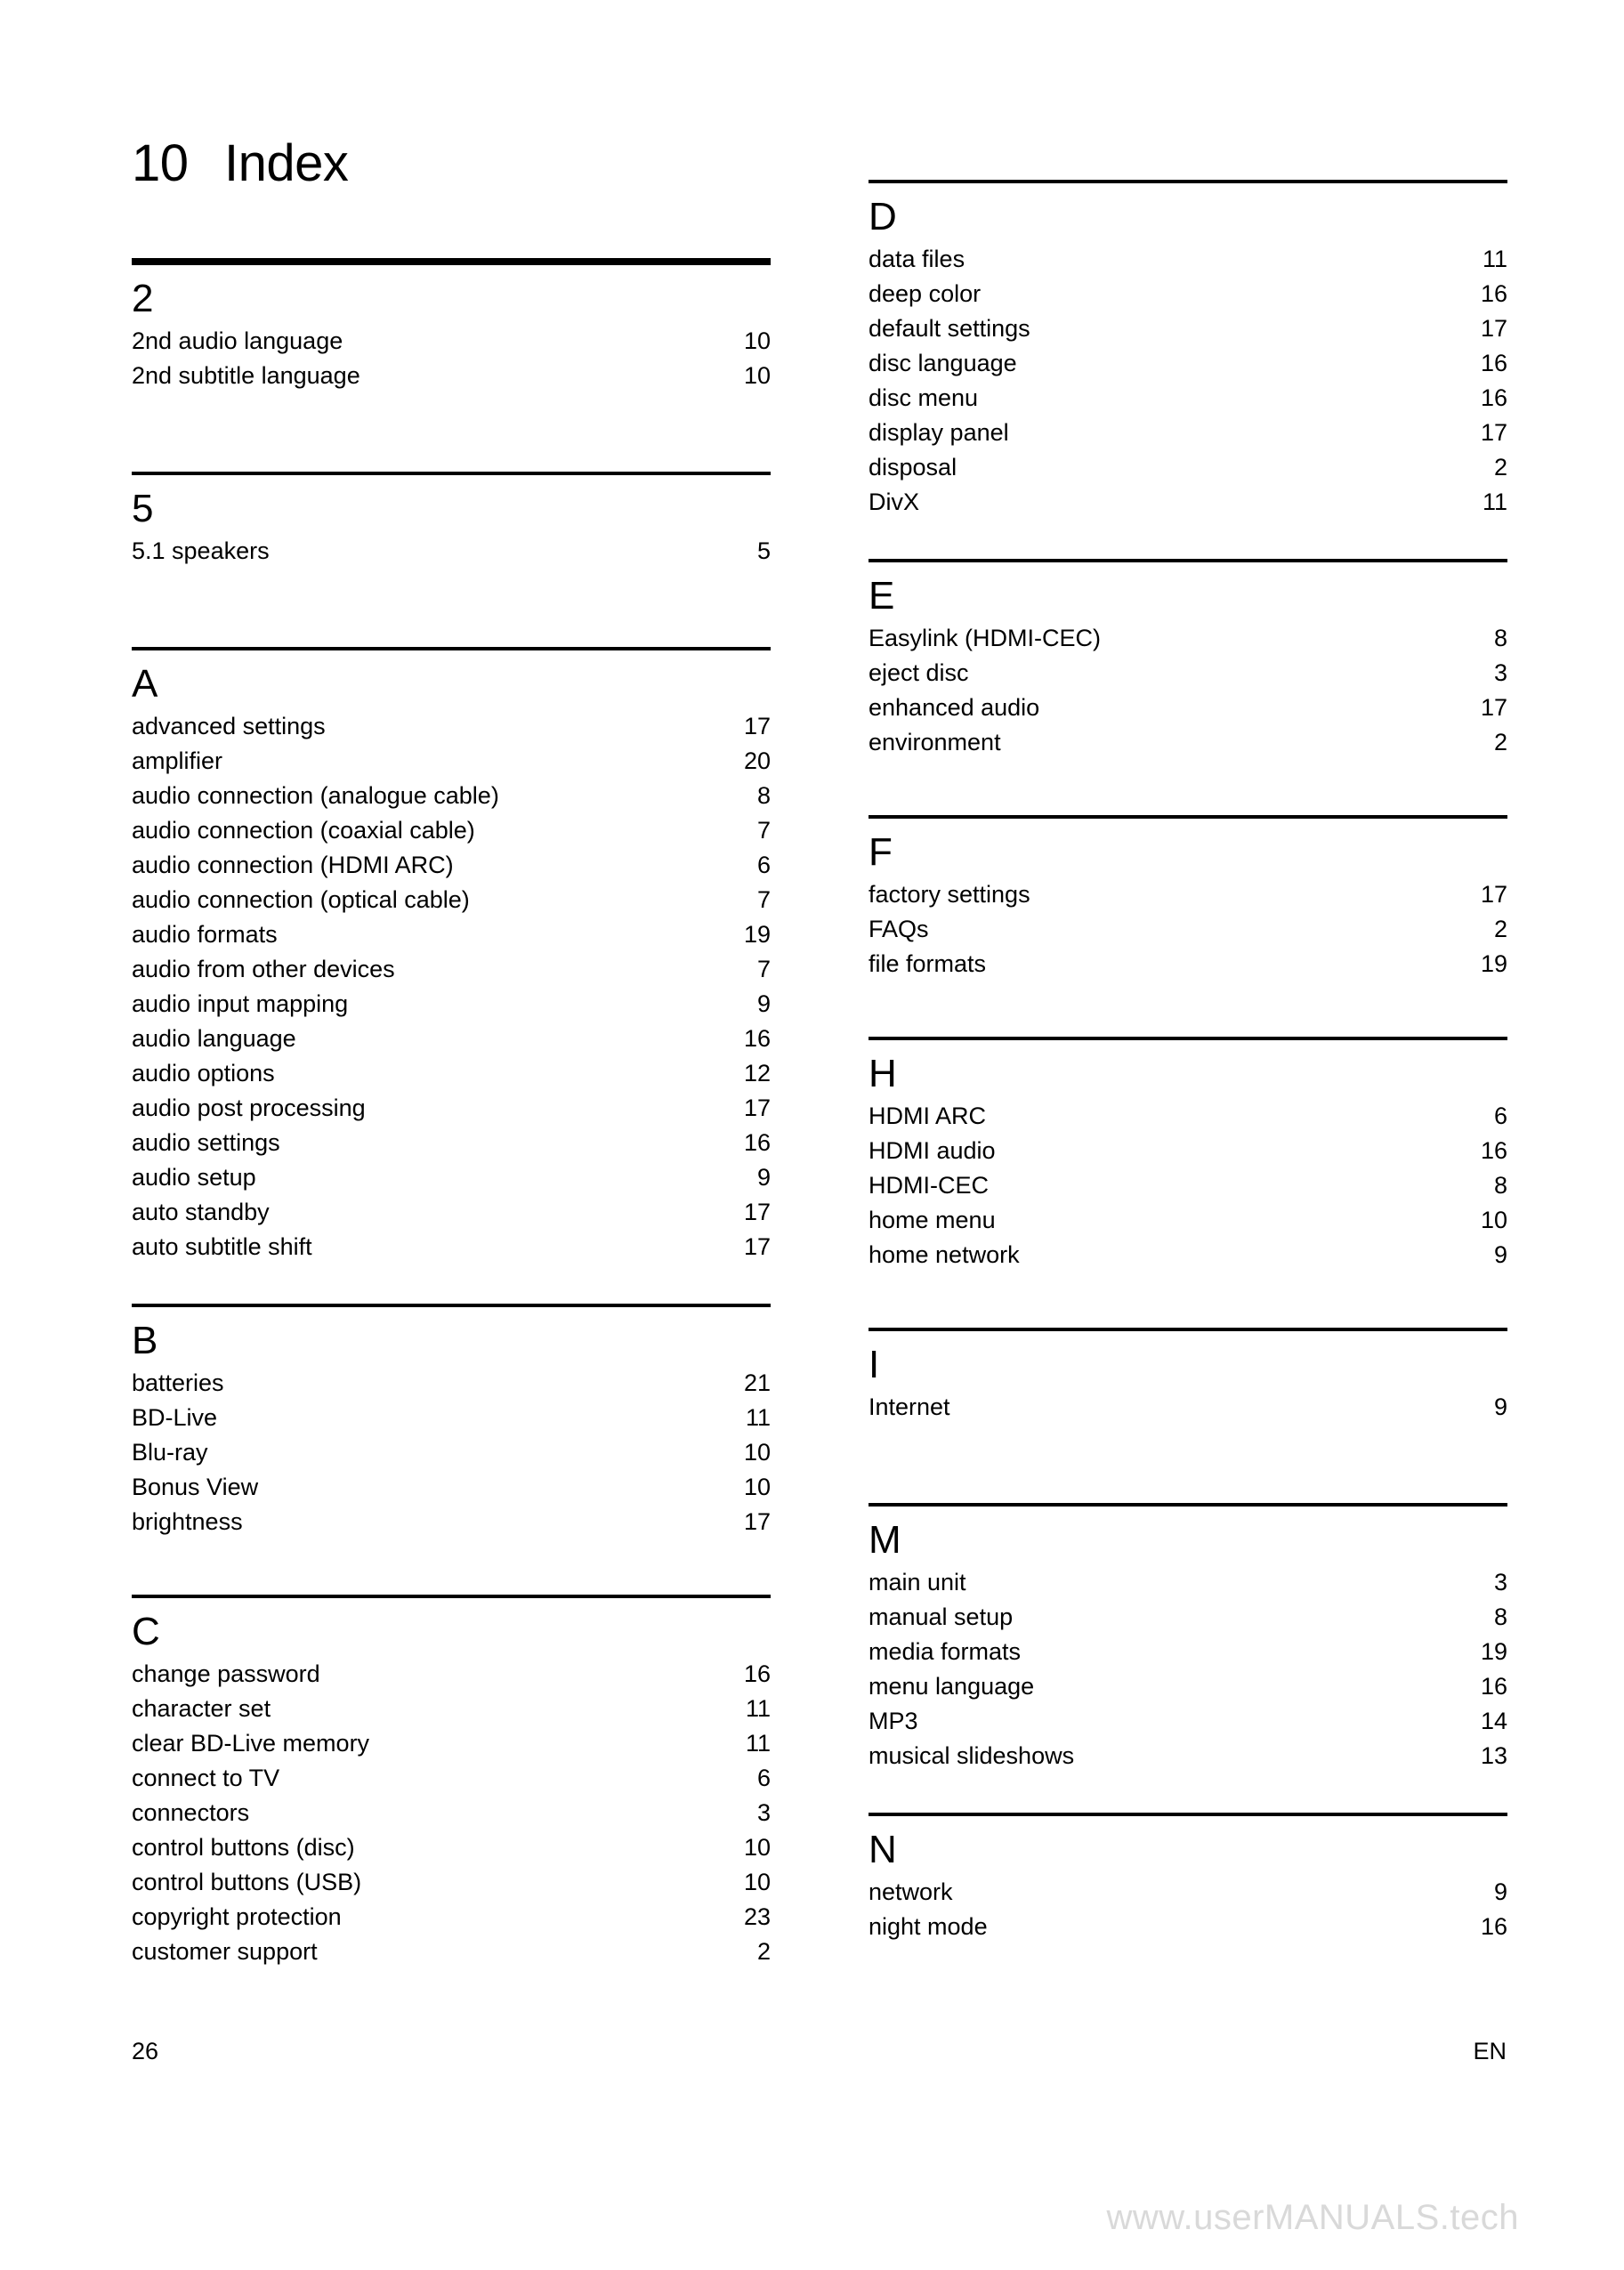 The height and width of the screenshot is (2270, 1624). I want to click on index-entry: connect to TV 6, so click(452, 1778).